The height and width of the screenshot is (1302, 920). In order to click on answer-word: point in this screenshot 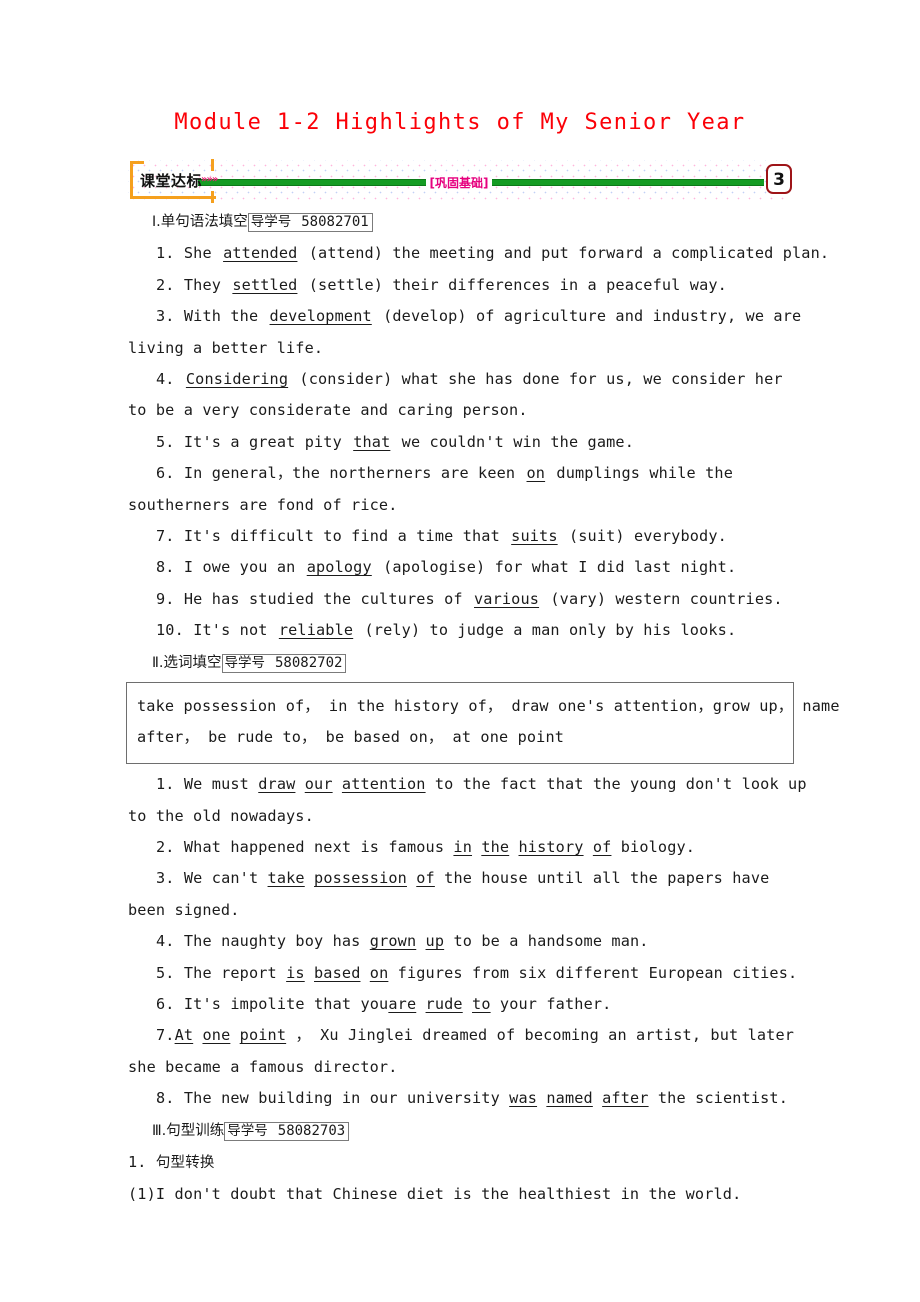, I will do `click(263, 1035)`.